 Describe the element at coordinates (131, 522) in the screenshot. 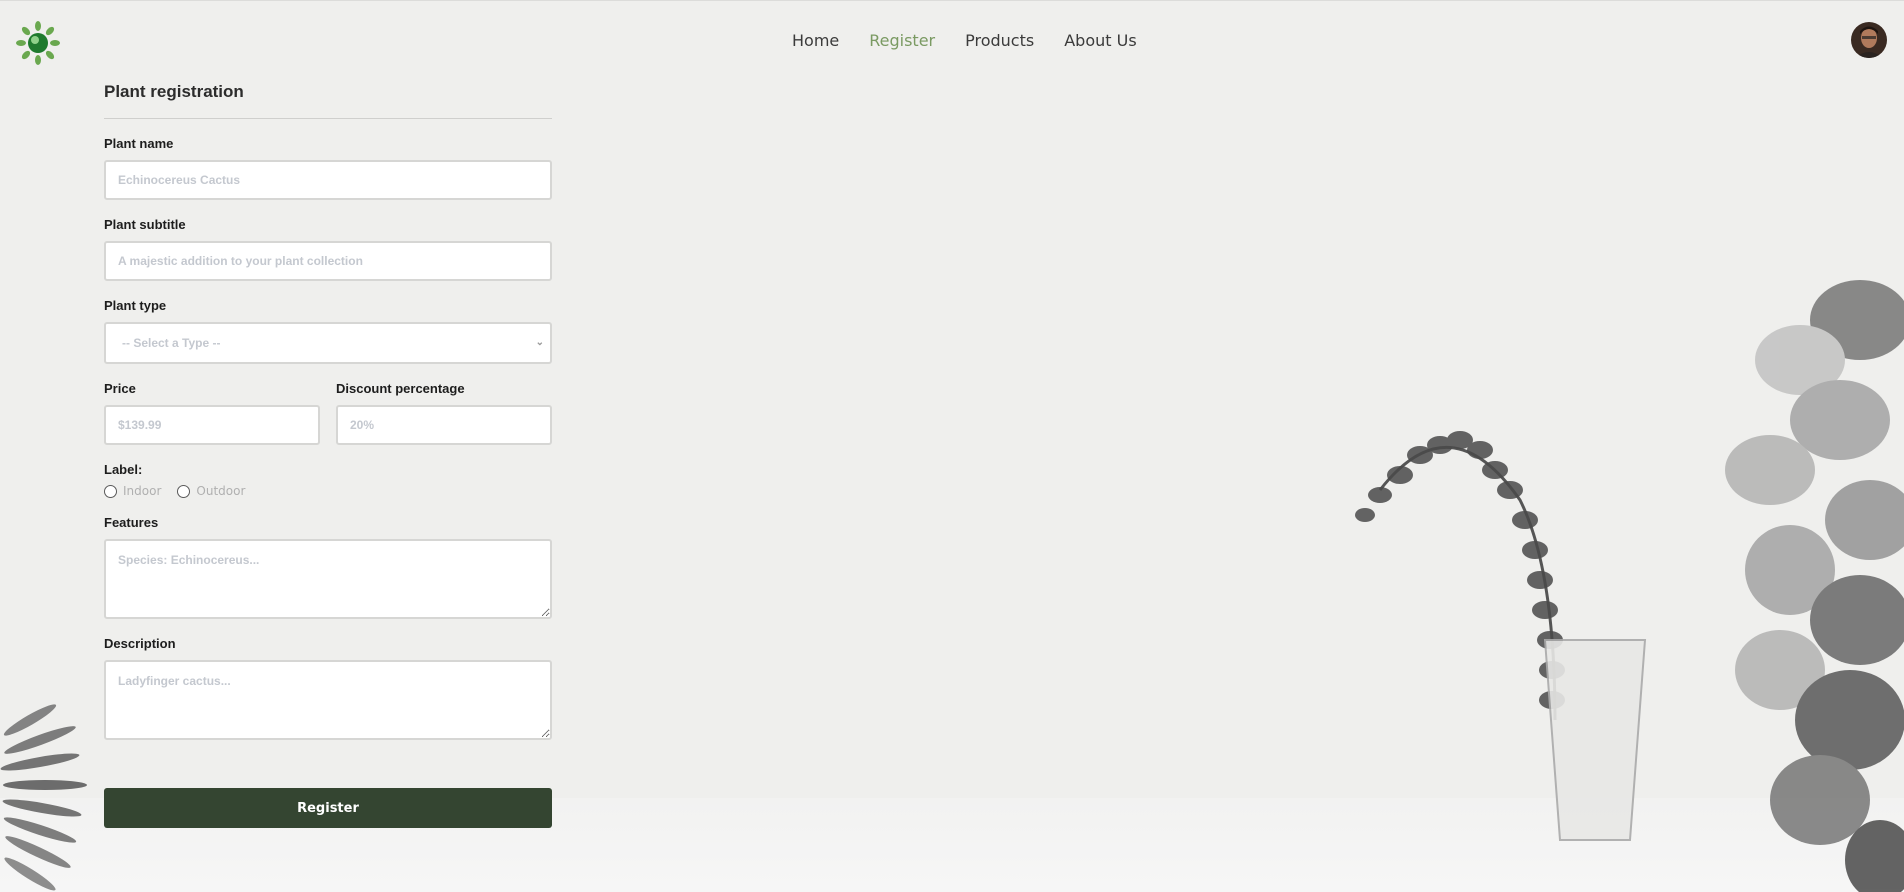

I see `features-label: Features` at that location.